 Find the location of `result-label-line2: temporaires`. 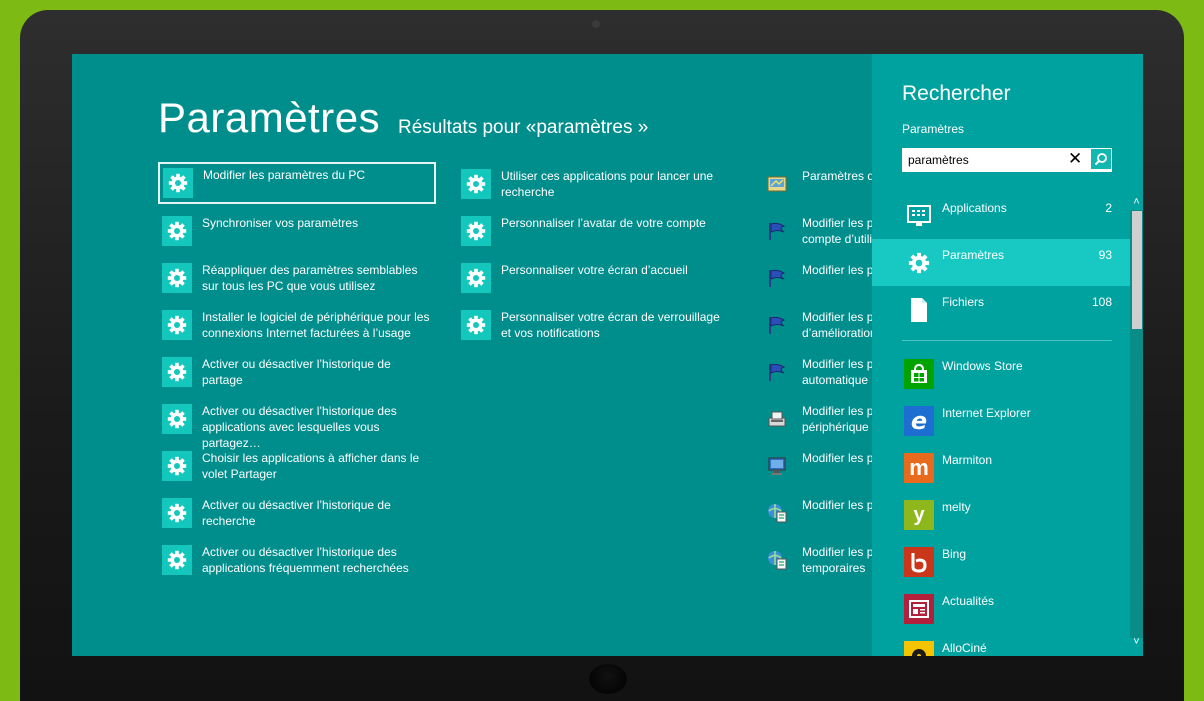

result-label-line2: temporaires is located at coordinates (834, 568).